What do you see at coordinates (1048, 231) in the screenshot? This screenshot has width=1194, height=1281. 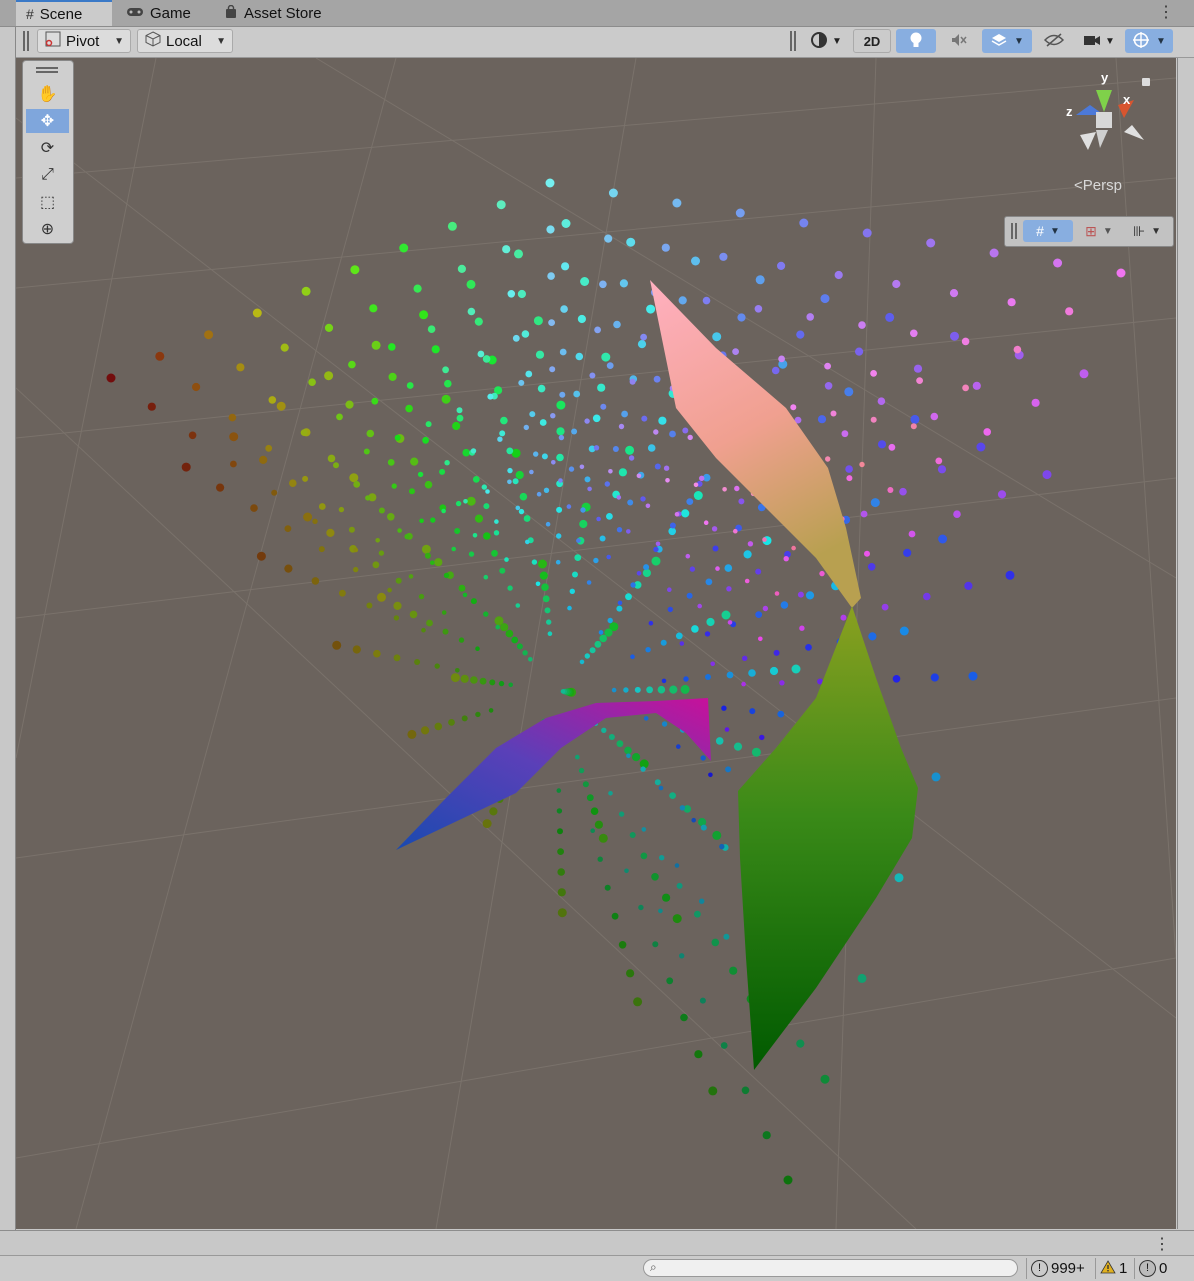 I see `grid-visibility-dropdown: # ▼` at bounding box center [1048, 231].